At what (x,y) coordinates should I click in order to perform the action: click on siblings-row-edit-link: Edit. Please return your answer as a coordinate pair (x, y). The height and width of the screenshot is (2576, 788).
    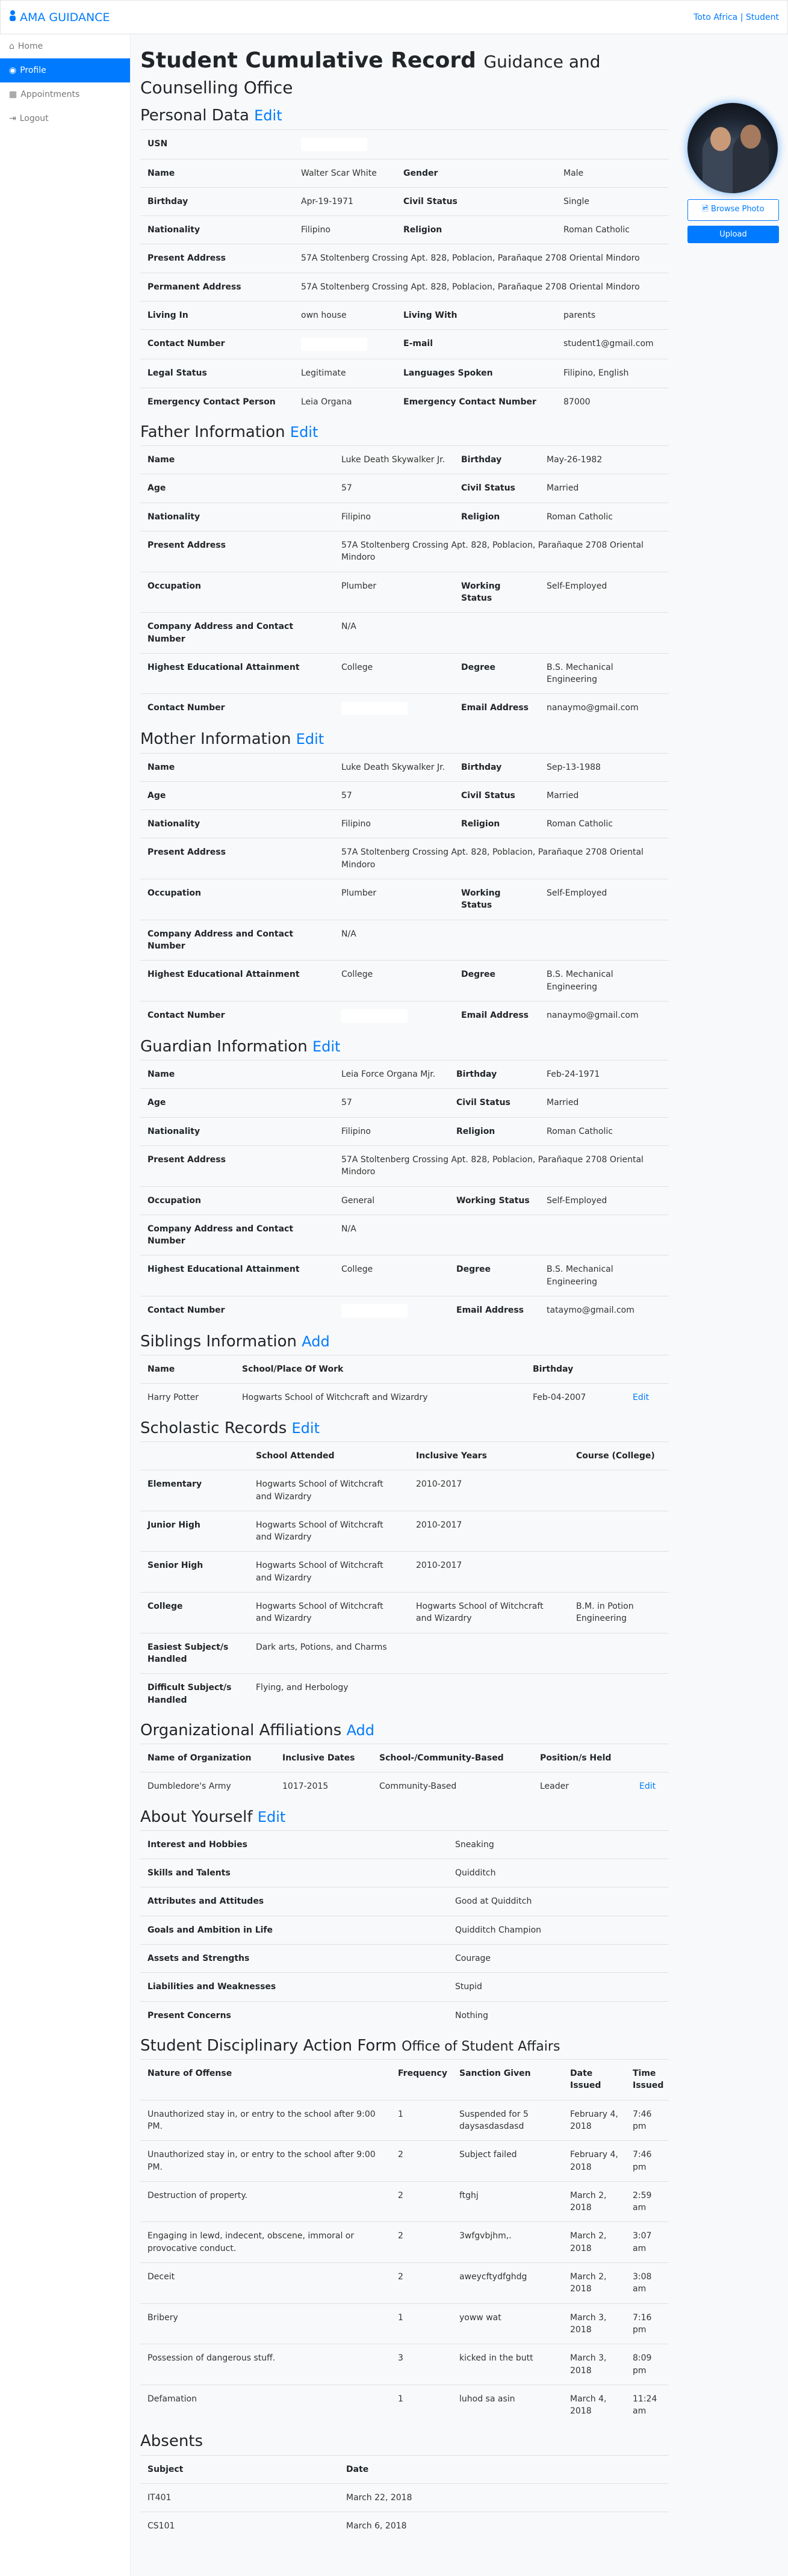
    Looking at the image, I should click on (641, 1397).